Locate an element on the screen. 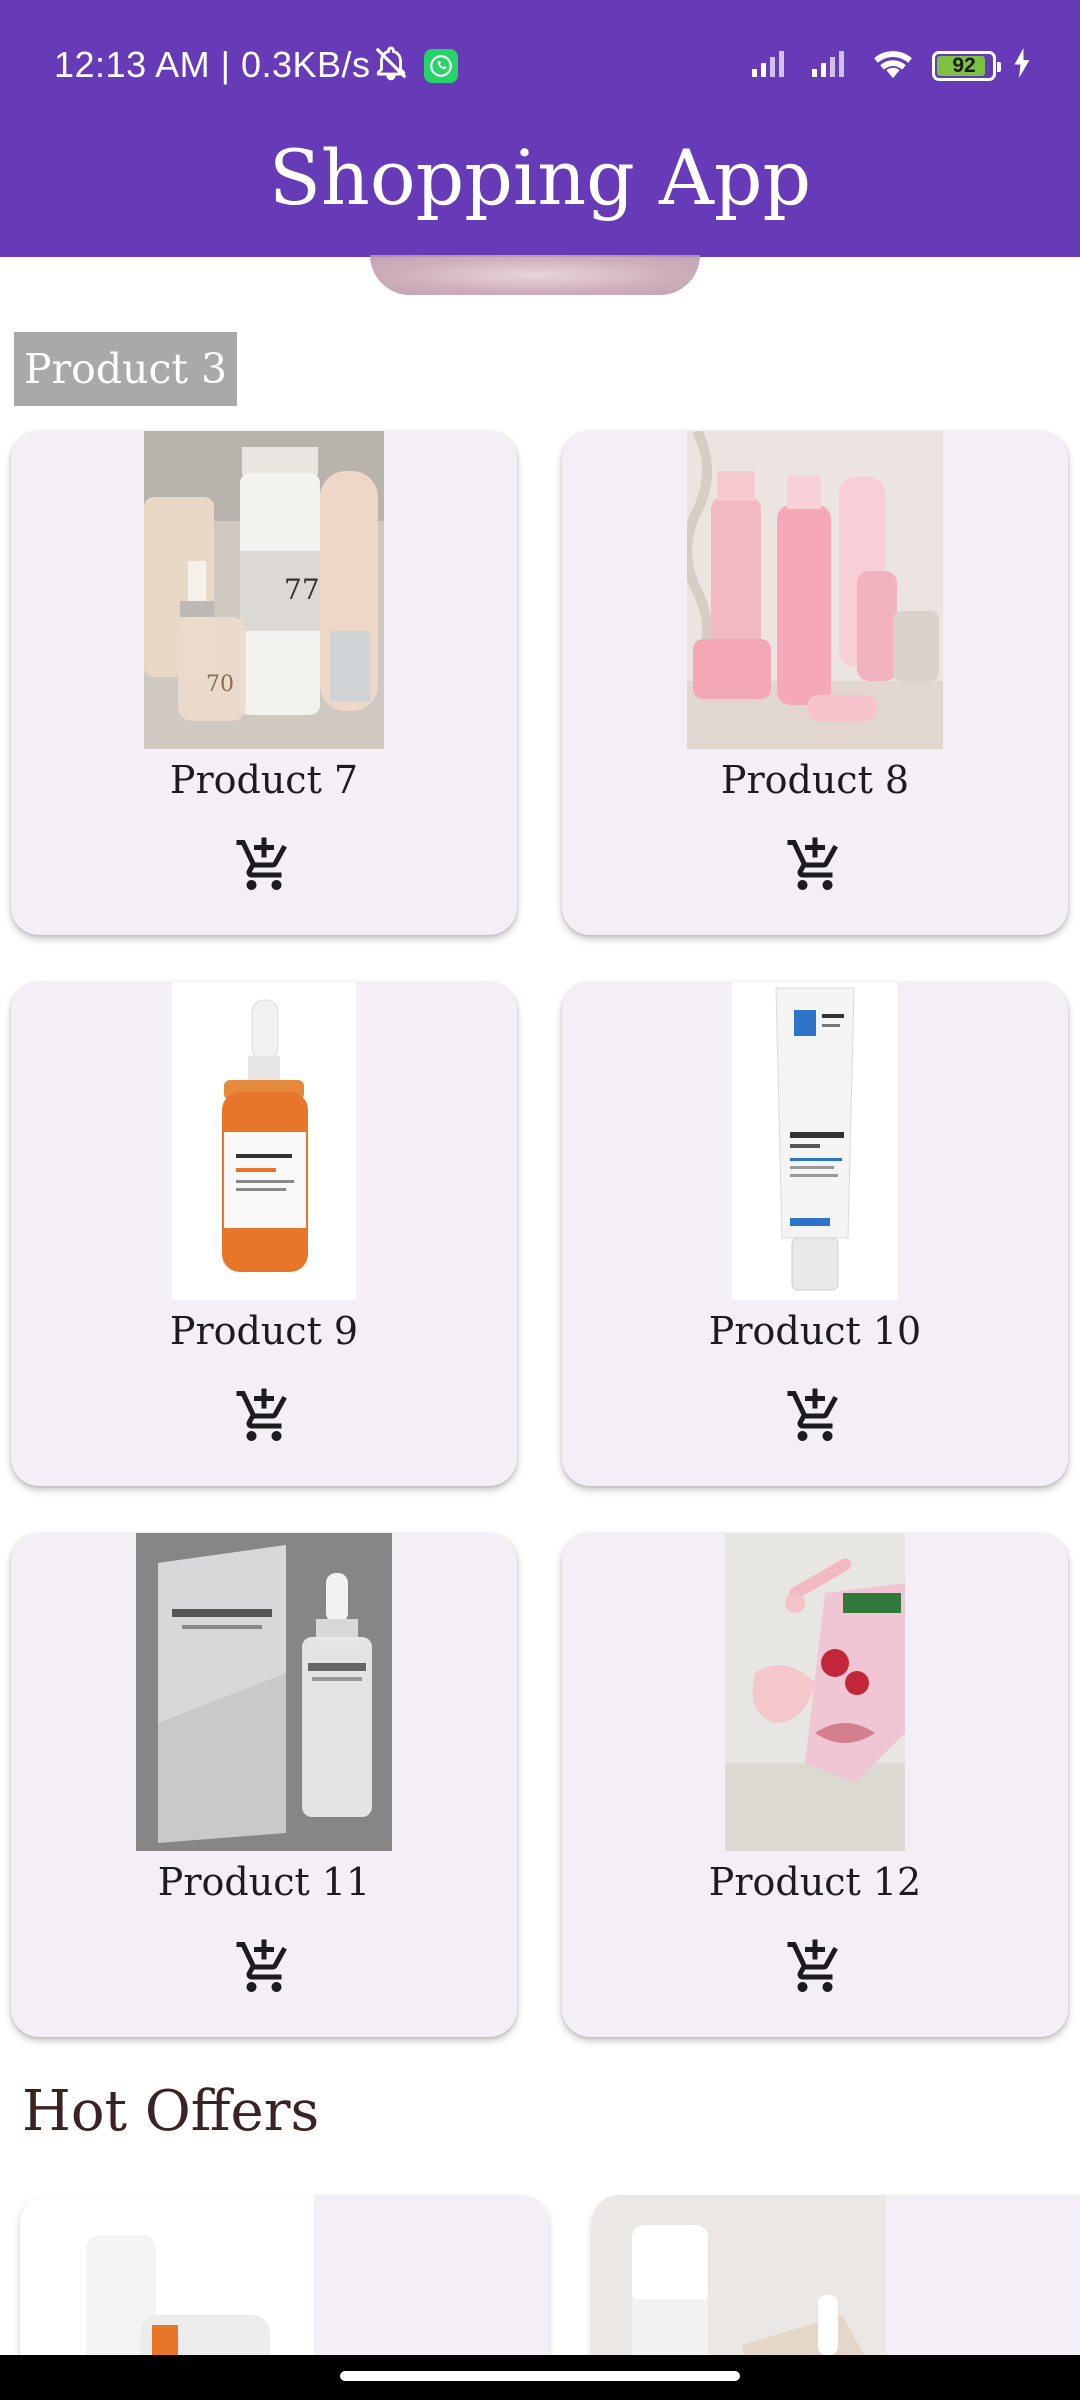 The height and width of the screenshot is (2400, 1080). product-name: Product 8 is located at coordinates (815, 780).